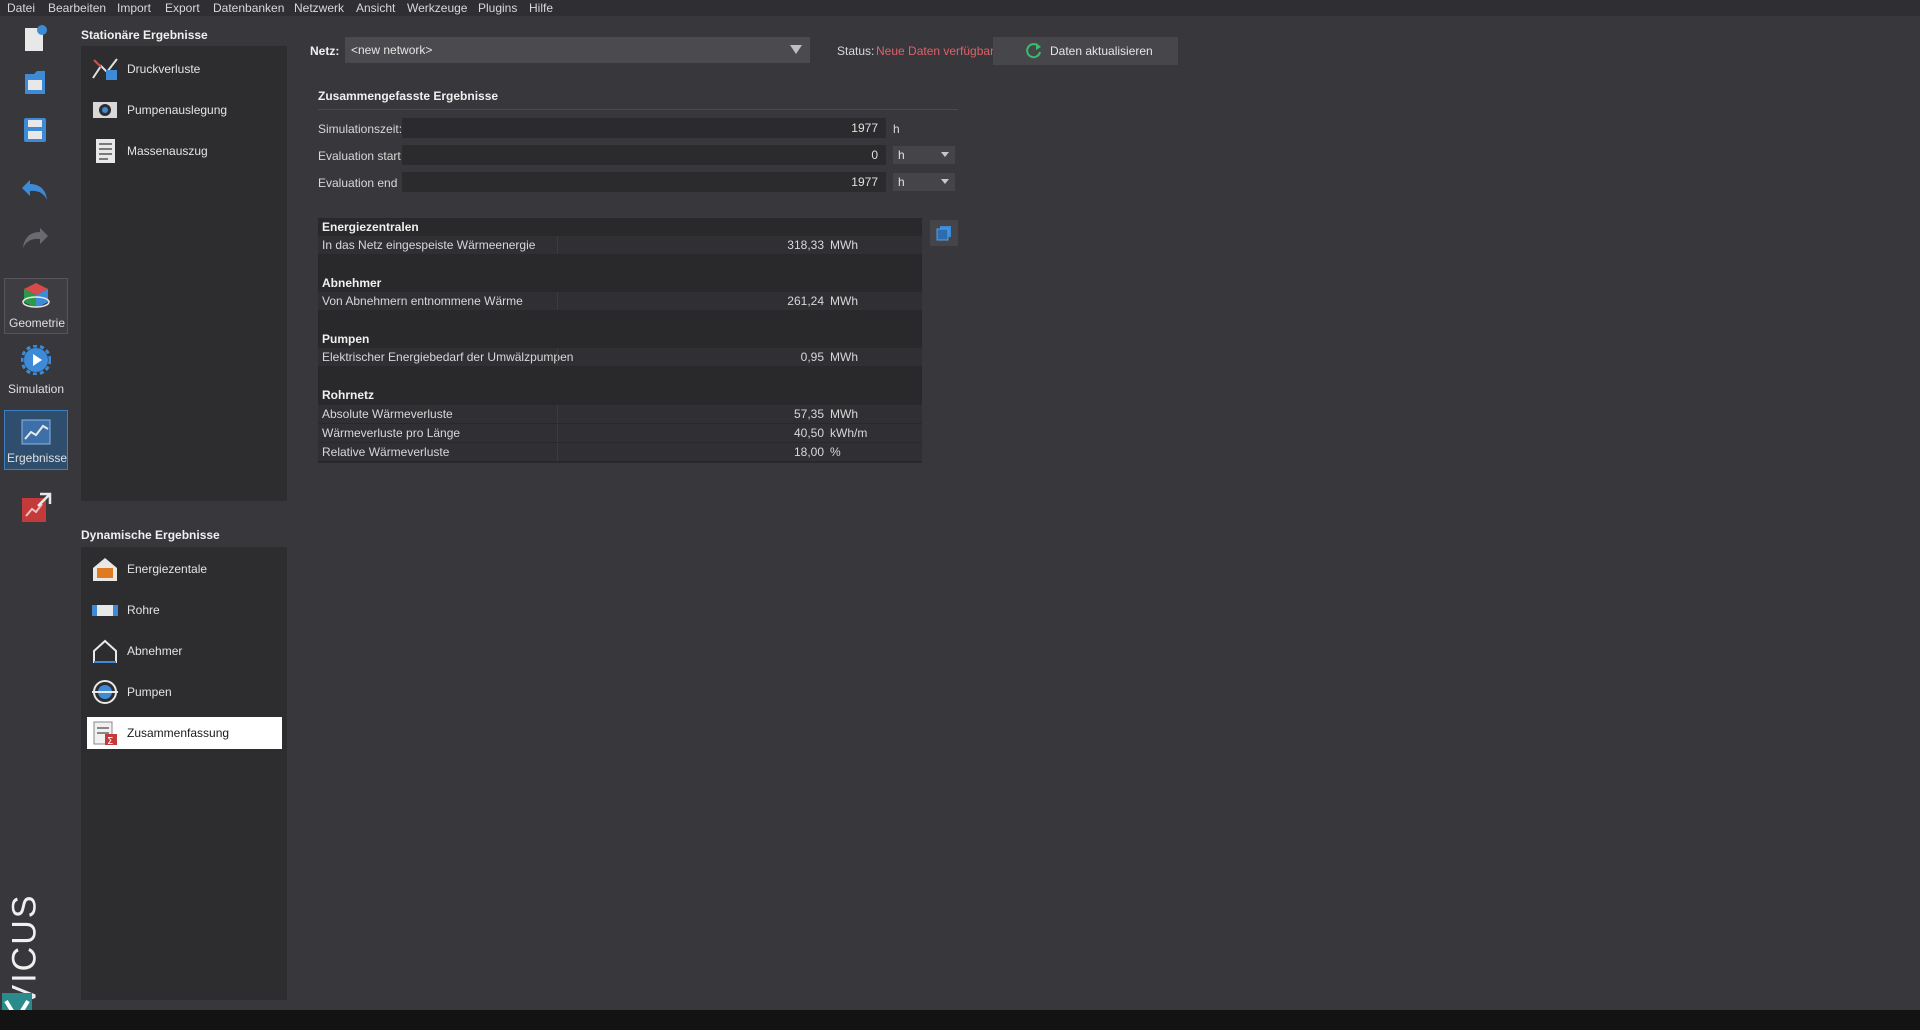  Describe the element at coordinates (36, 295) in the screenshot. I see `geometry-icon` at that location.